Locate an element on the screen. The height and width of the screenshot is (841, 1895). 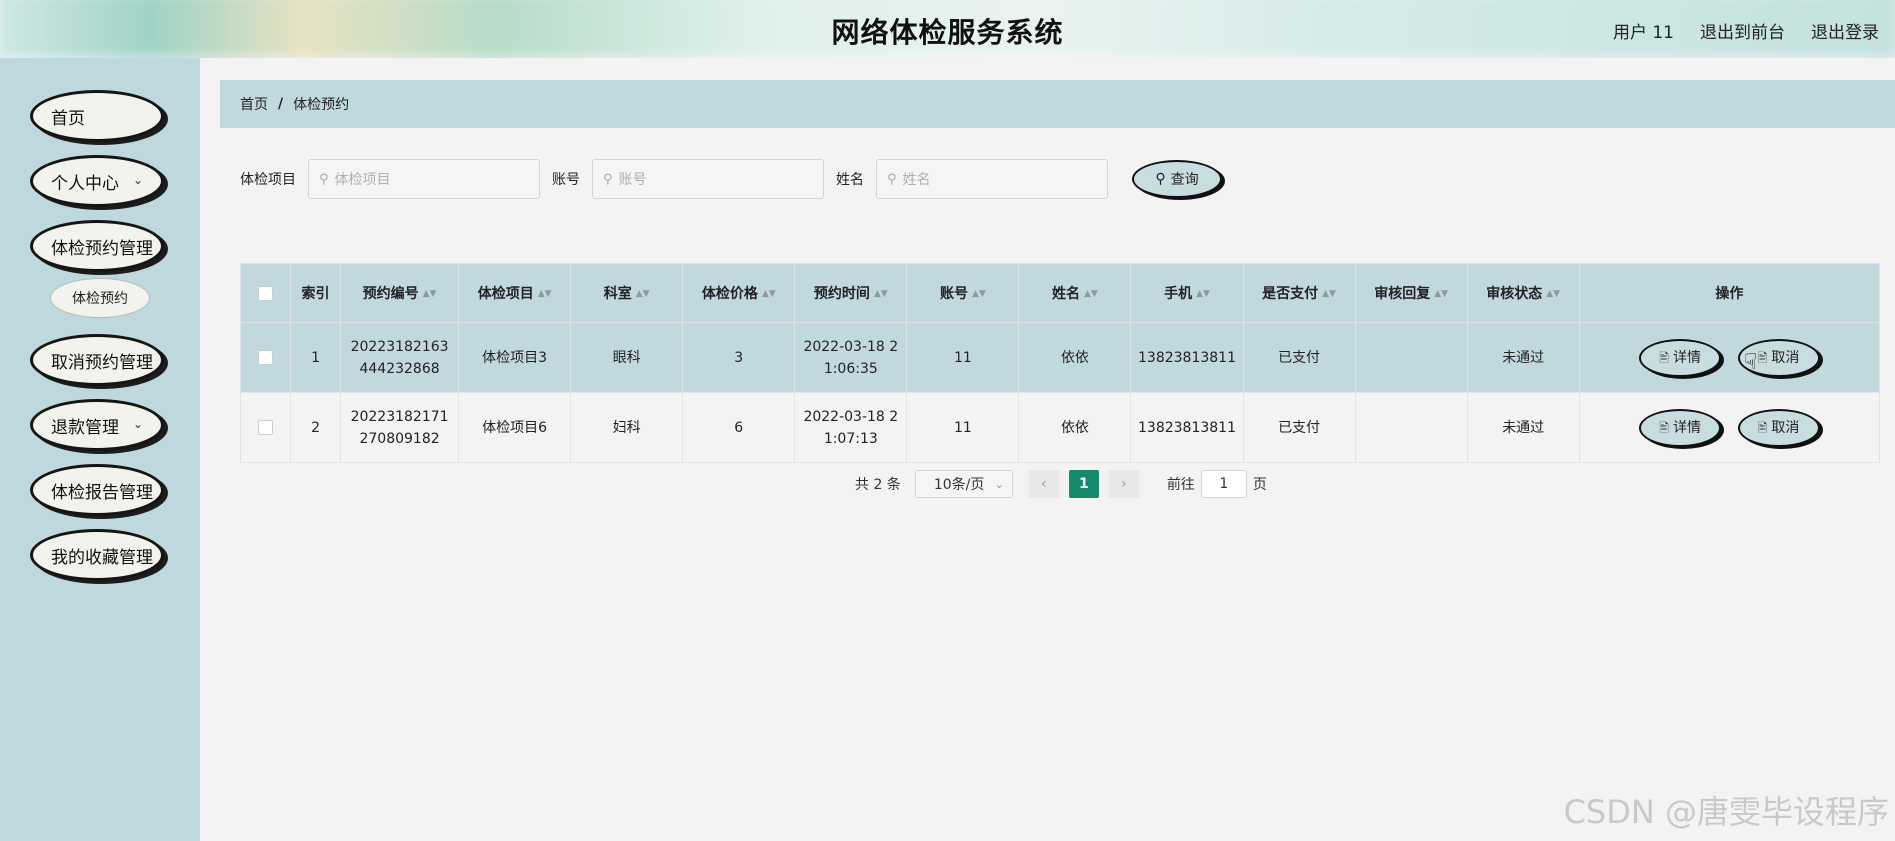
sidebar-item-label: 退款管理 is located at coordinates (85, 427).